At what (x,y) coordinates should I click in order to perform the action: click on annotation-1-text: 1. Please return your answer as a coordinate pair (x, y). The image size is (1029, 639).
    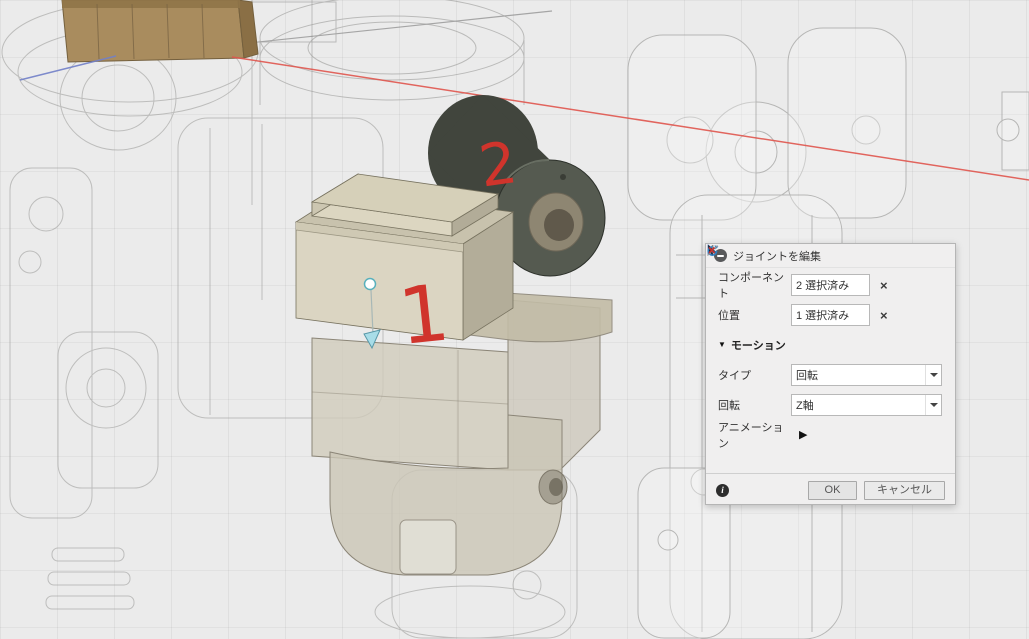
    Looking at the image, I should click on (424, 315).